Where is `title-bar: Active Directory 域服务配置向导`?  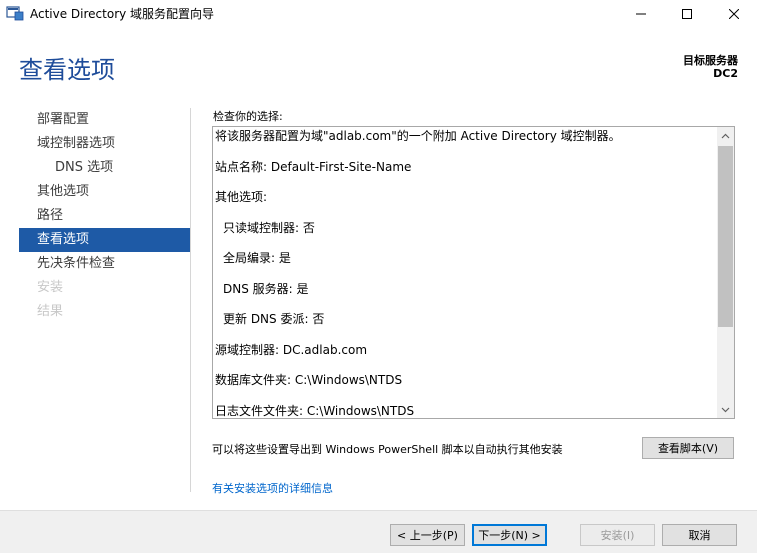 title-bar: Active Directory 域服务配置向导 is located at coordinates (378, 14).